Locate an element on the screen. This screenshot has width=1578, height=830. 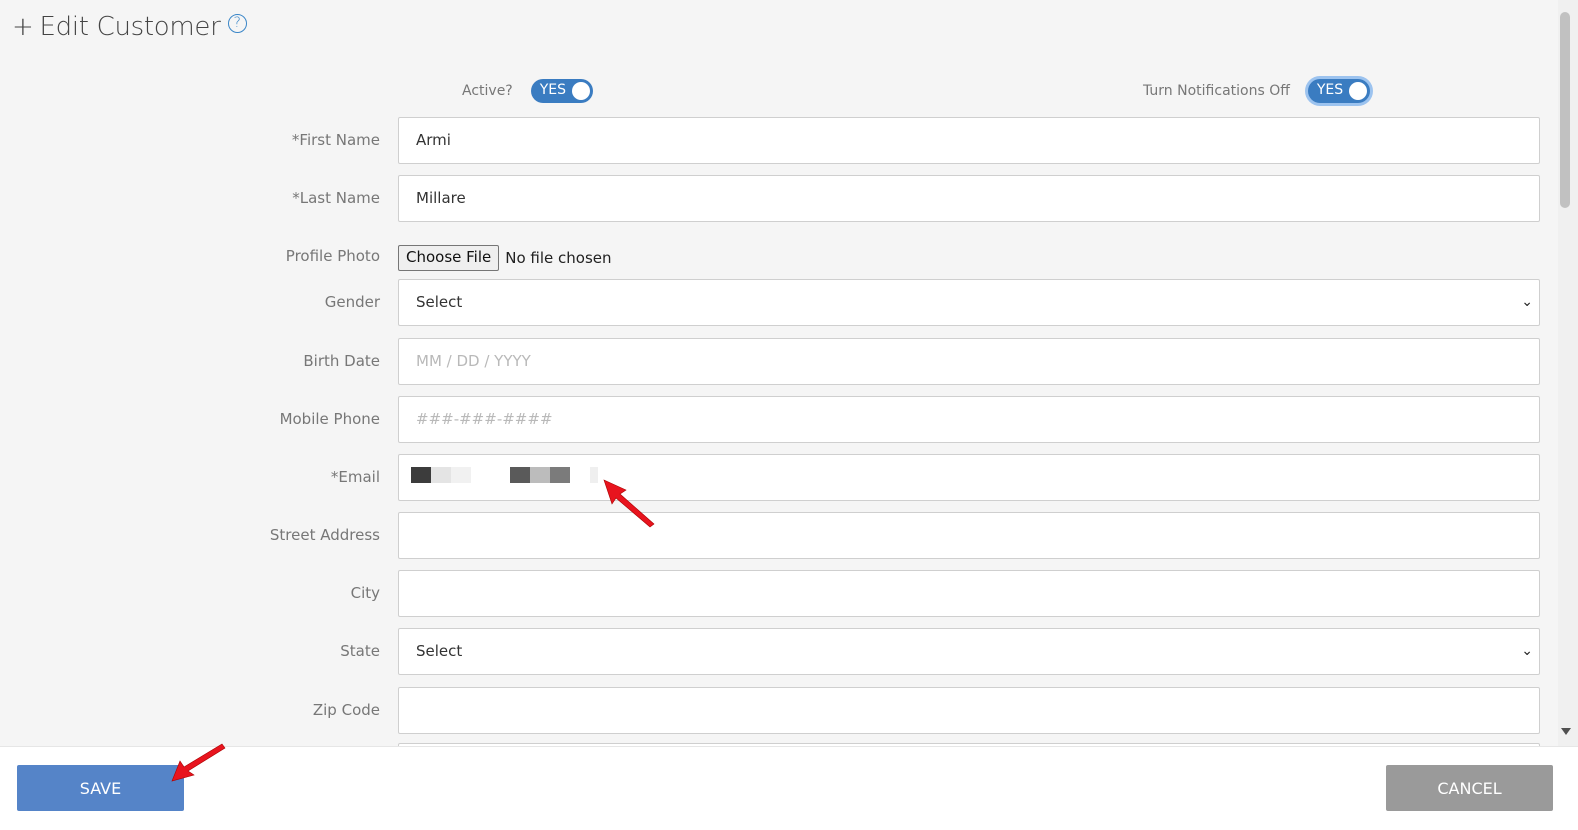
email-label: *Email is located at coordinates (355, 477).